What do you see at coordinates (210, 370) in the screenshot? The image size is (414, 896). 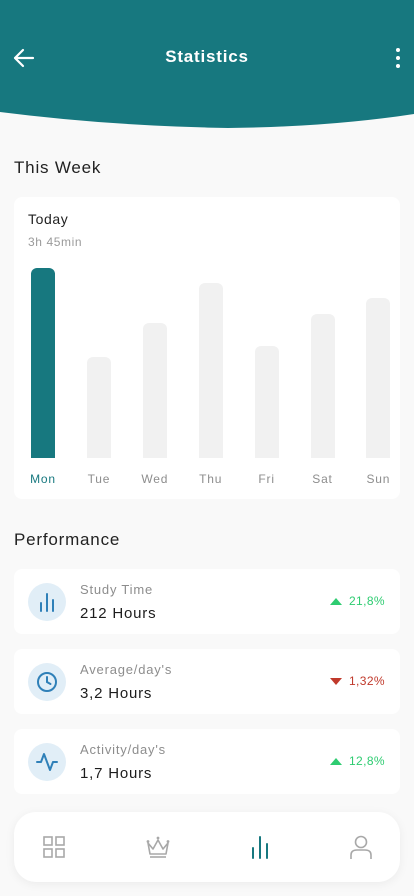 I see `bar-thu` at bounding box center [210, 370].